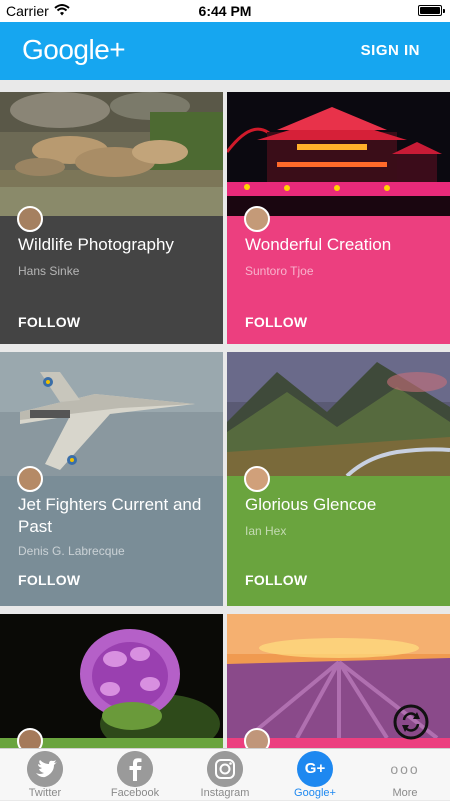 The image size is (450, 801). What do you see at coordinates (405, 769) in the screenshot?
I see `more-icon: ooo` at bounding box center [405, 769].